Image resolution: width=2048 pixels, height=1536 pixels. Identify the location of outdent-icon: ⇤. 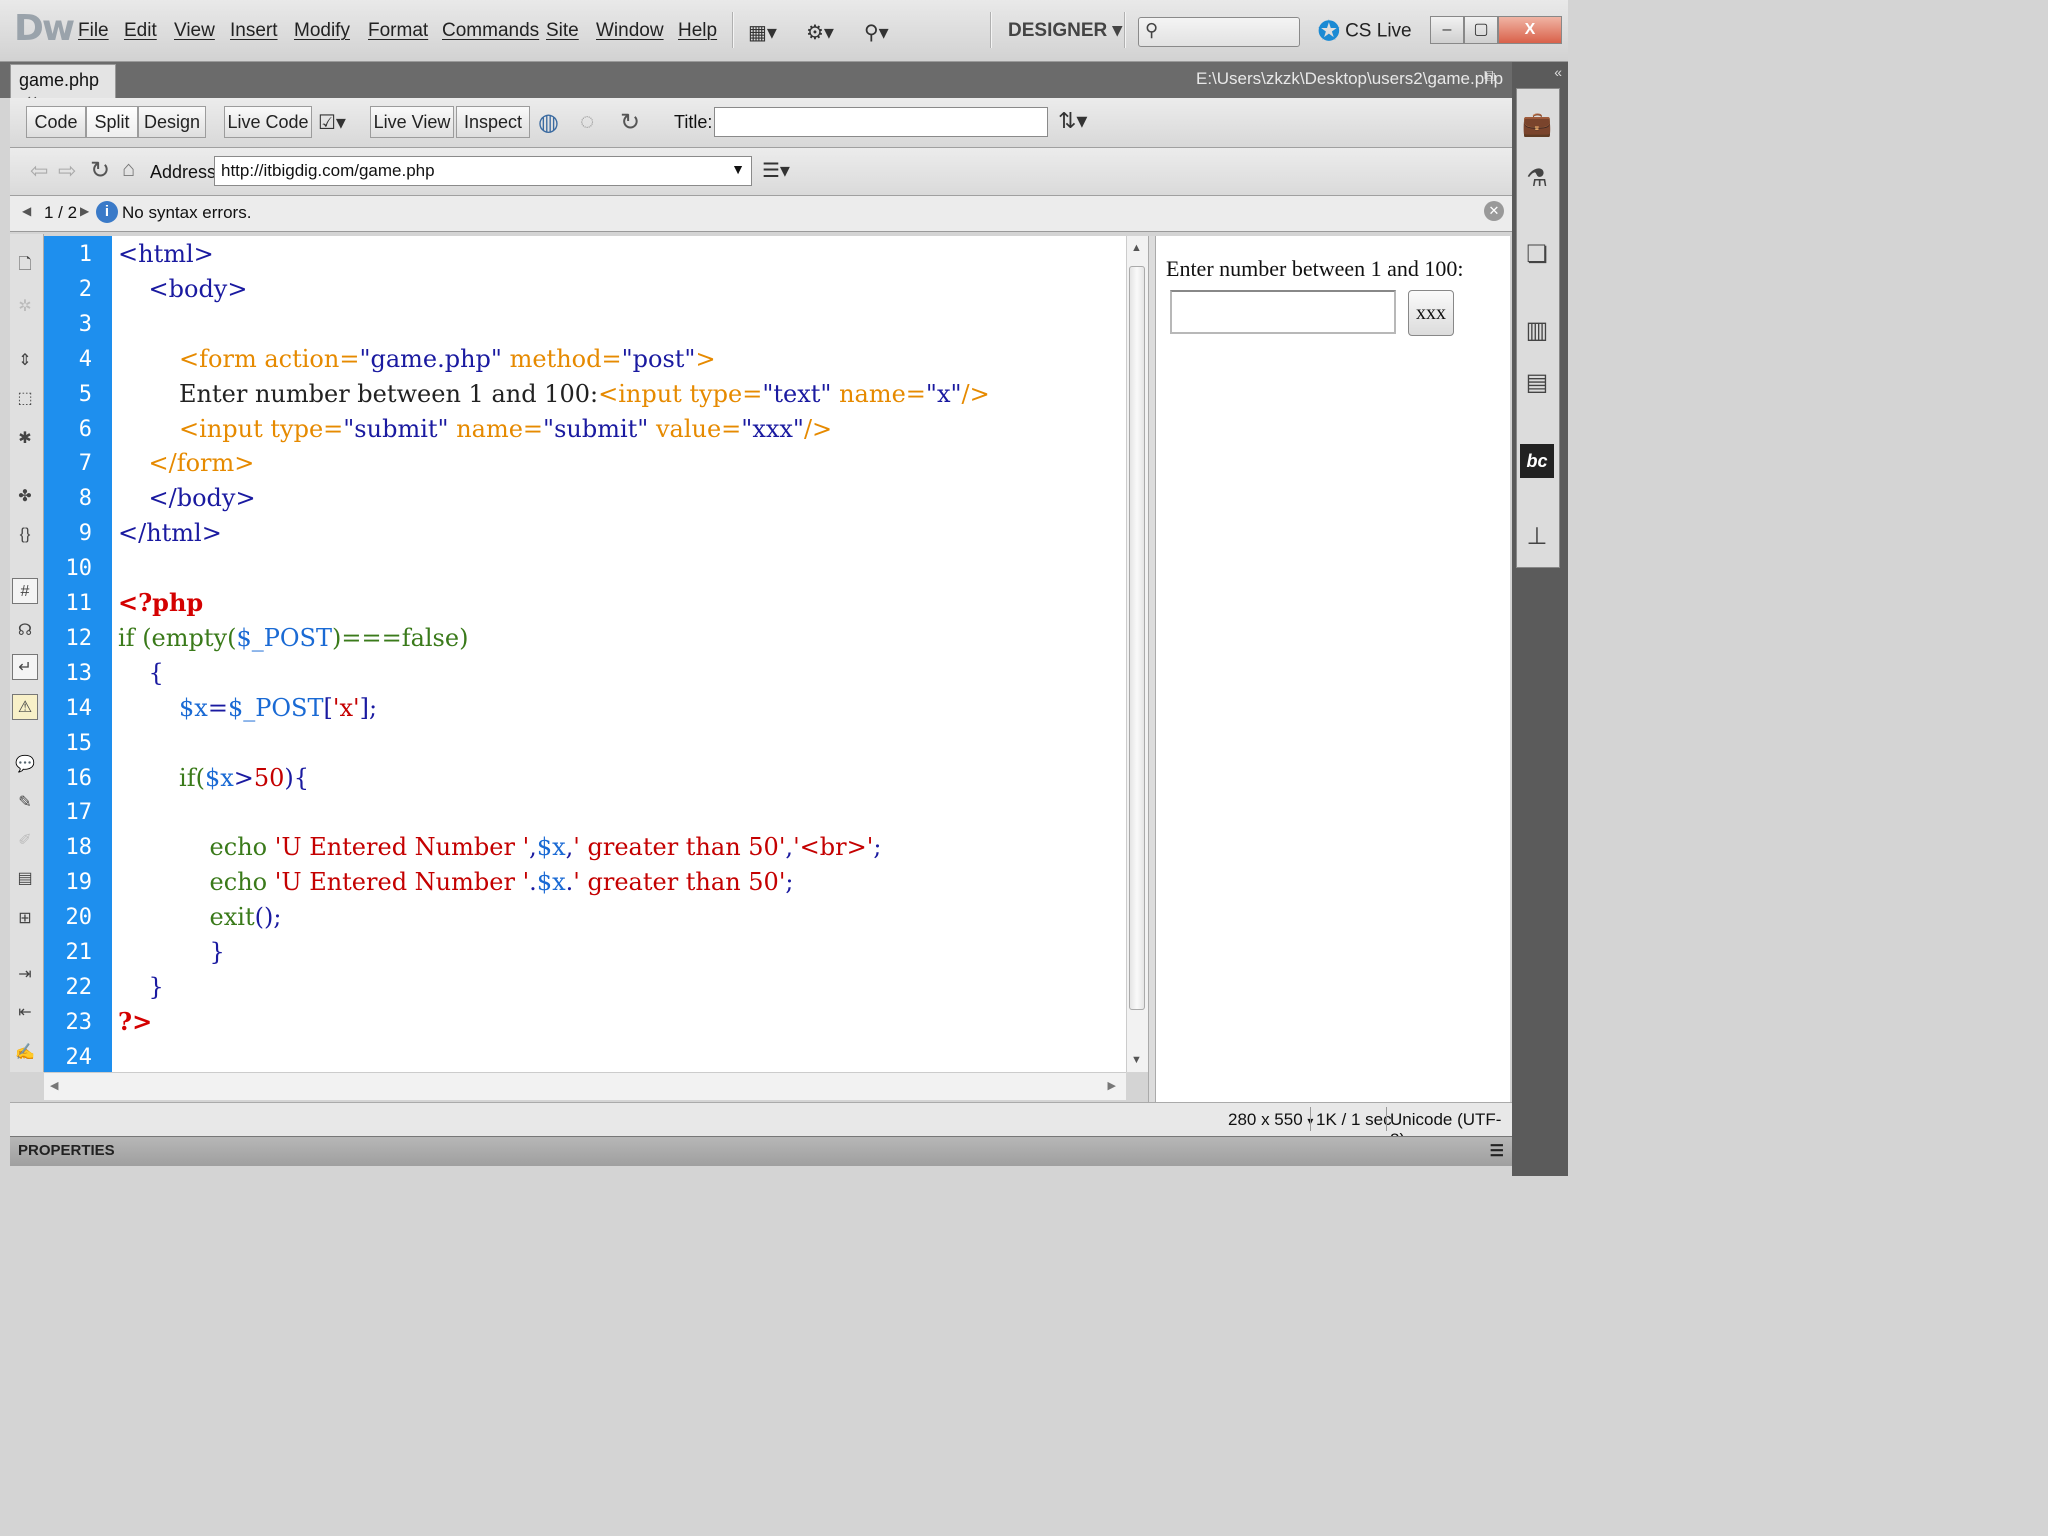
(25, 1013).